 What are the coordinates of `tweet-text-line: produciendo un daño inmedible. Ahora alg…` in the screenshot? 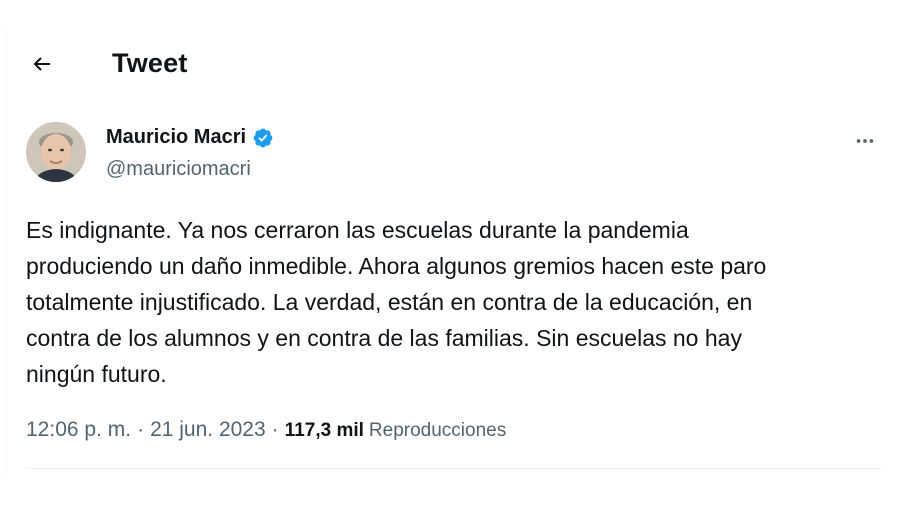 It's located at (396, 266).